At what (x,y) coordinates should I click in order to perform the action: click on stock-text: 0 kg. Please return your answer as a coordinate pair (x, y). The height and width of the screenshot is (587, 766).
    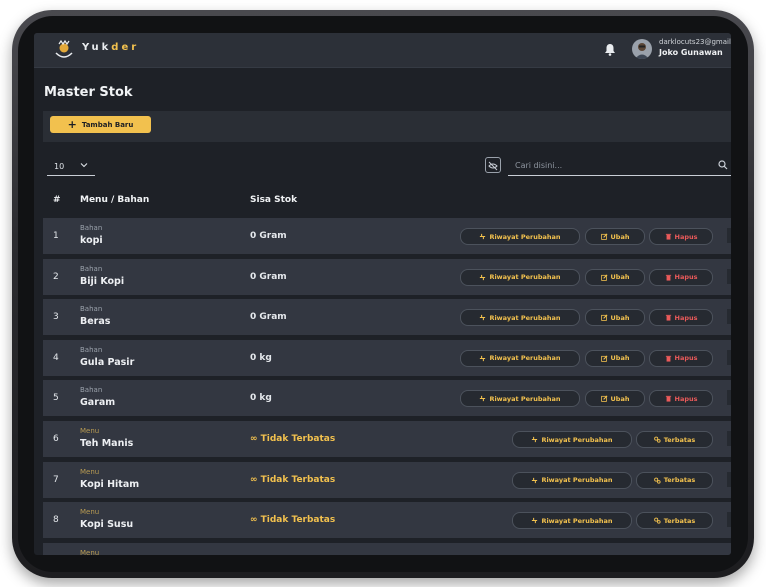
    Looking at the image, I should click on (261, 357).